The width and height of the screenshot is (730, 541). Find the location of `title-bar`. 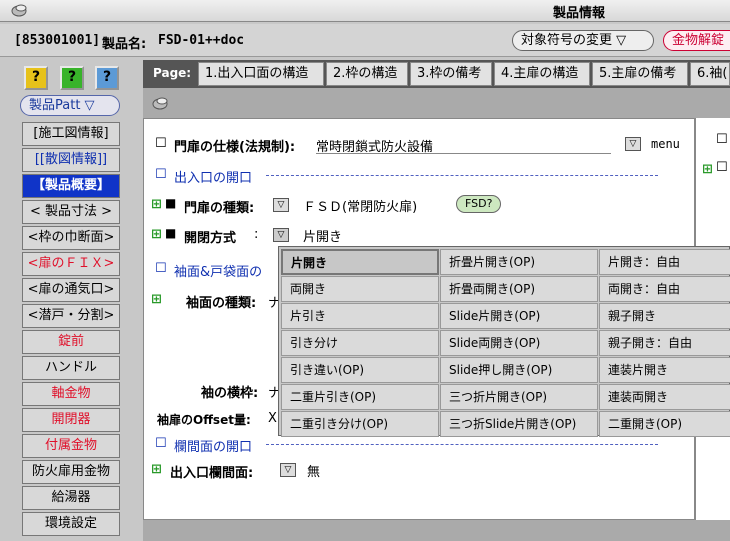

title-bar is located at coordinates (365, 11).